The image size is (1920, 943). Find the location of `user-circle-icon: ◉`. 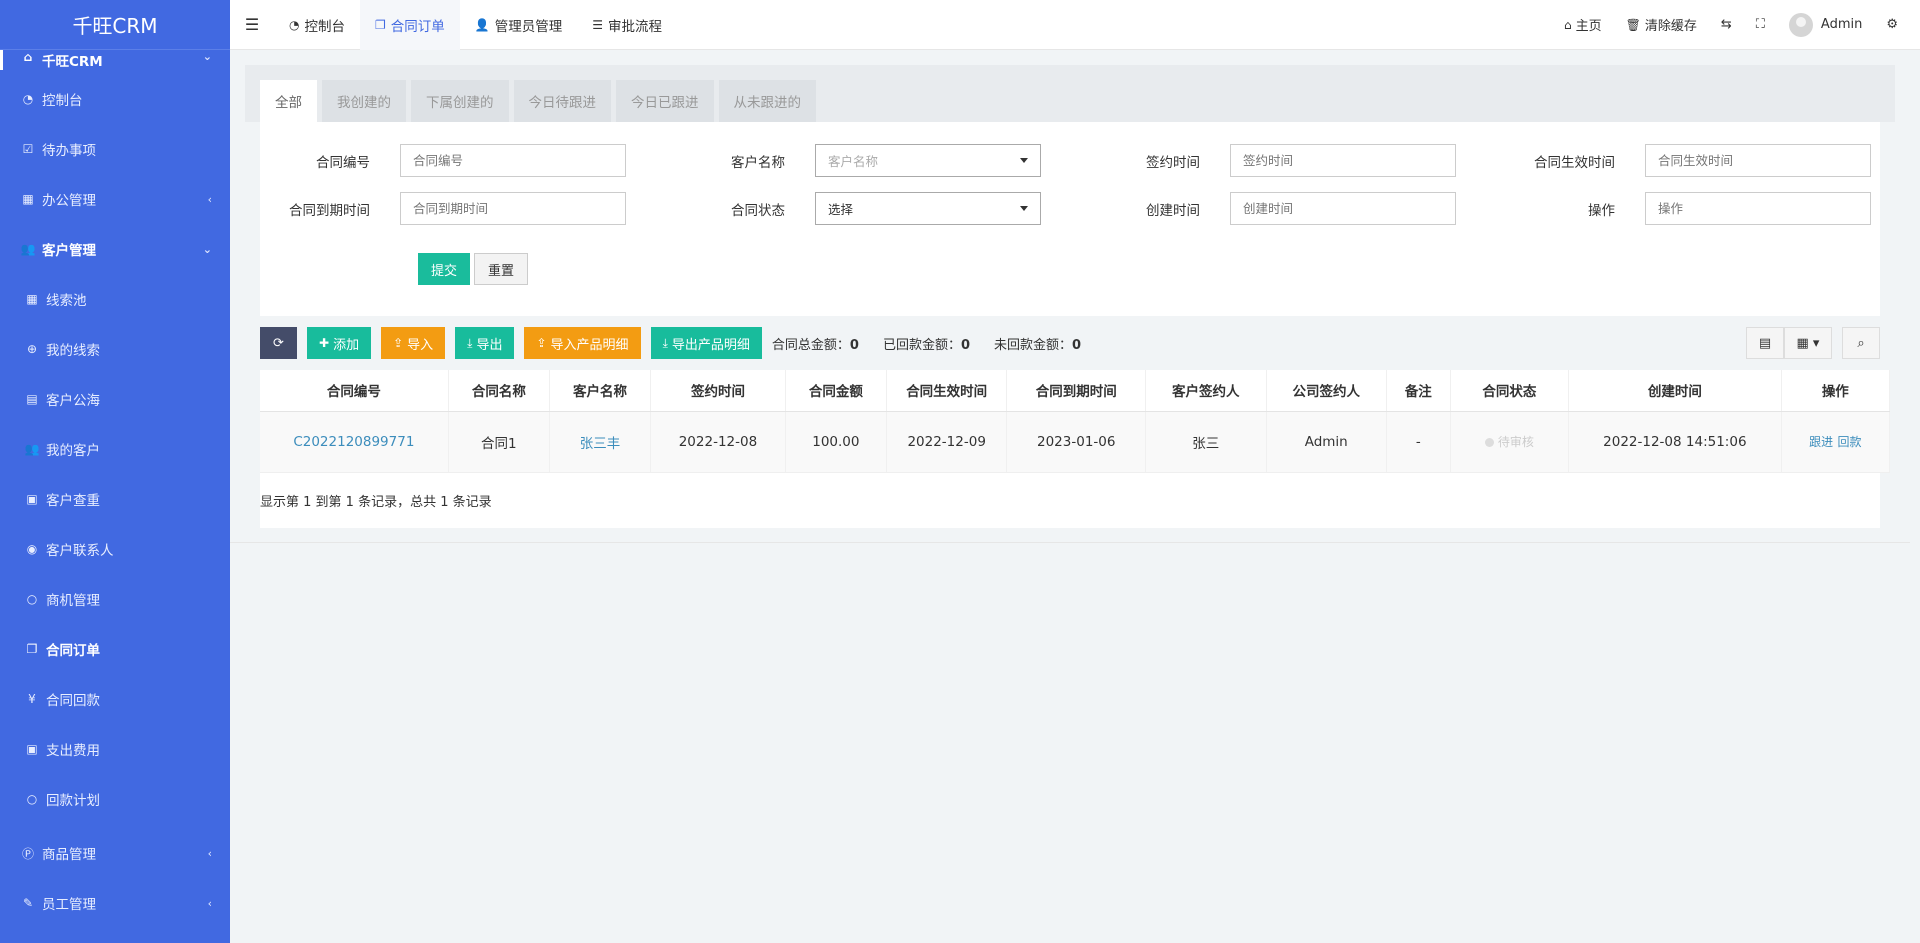

user-circle-icon: ◉ is located at coordinates (32, 549).